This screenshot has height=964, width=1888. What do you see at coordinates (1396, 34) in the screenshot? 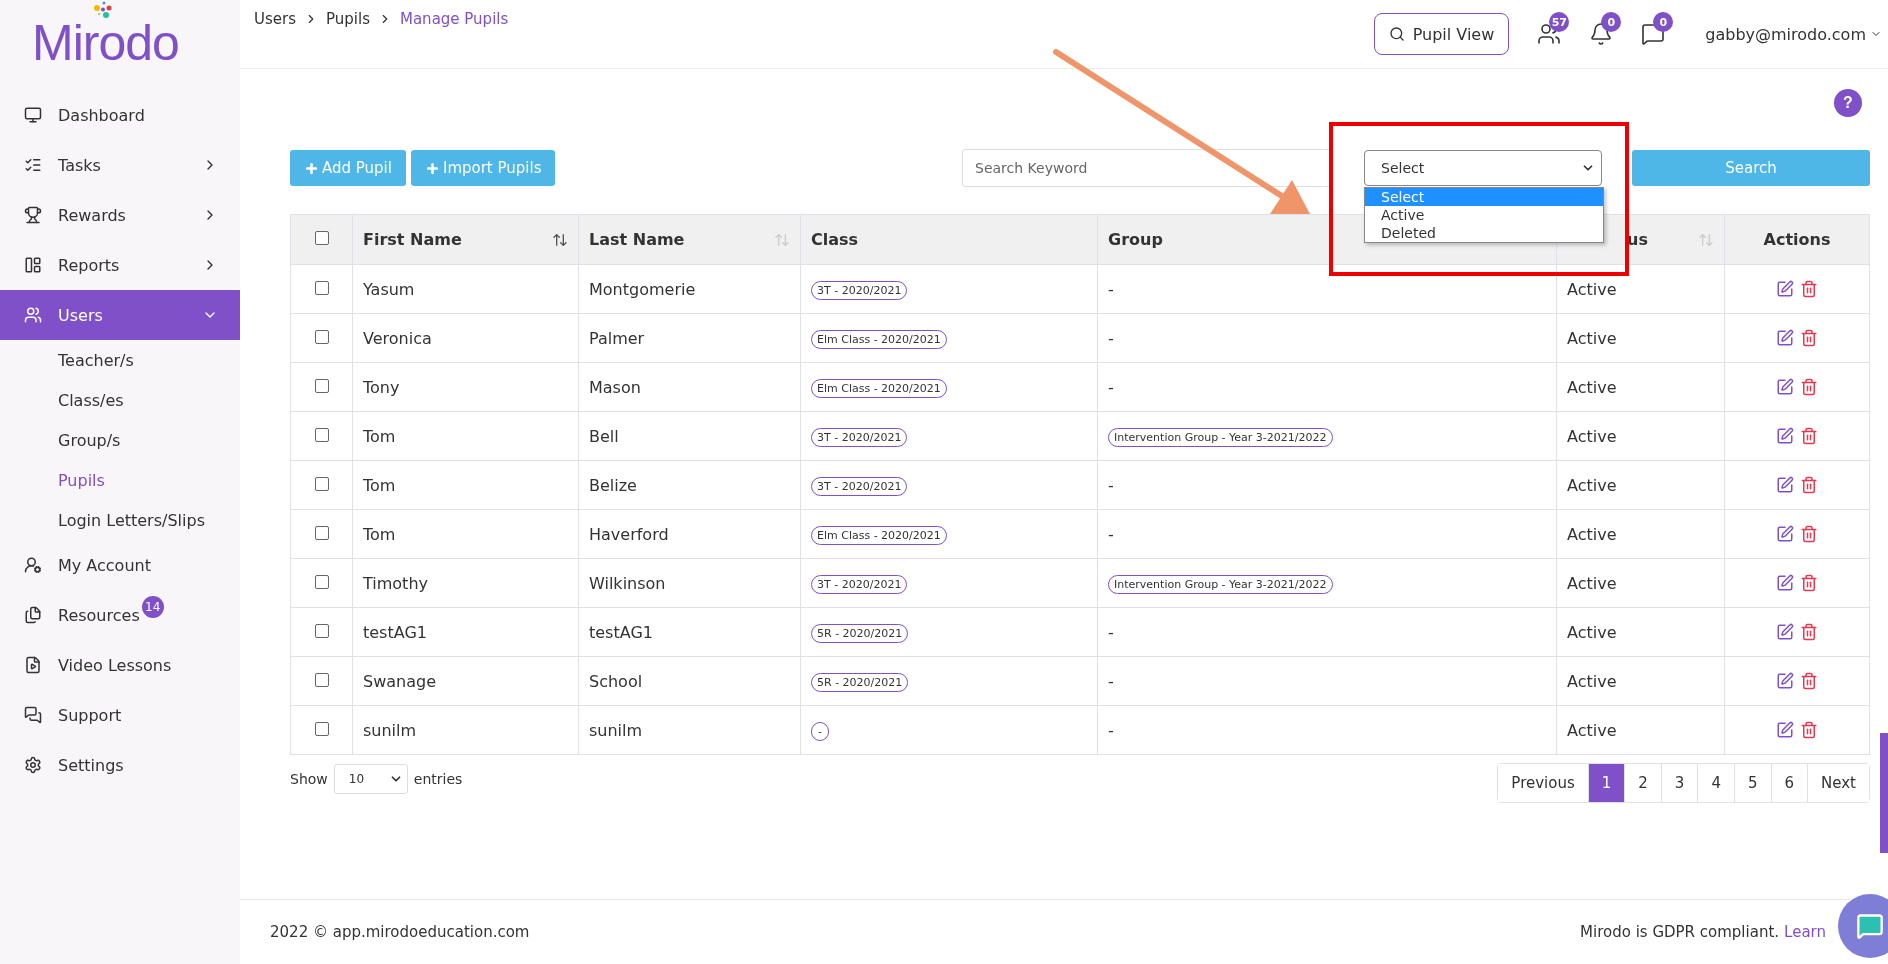
I see `search-icon` at bounding box center [1396, 34].